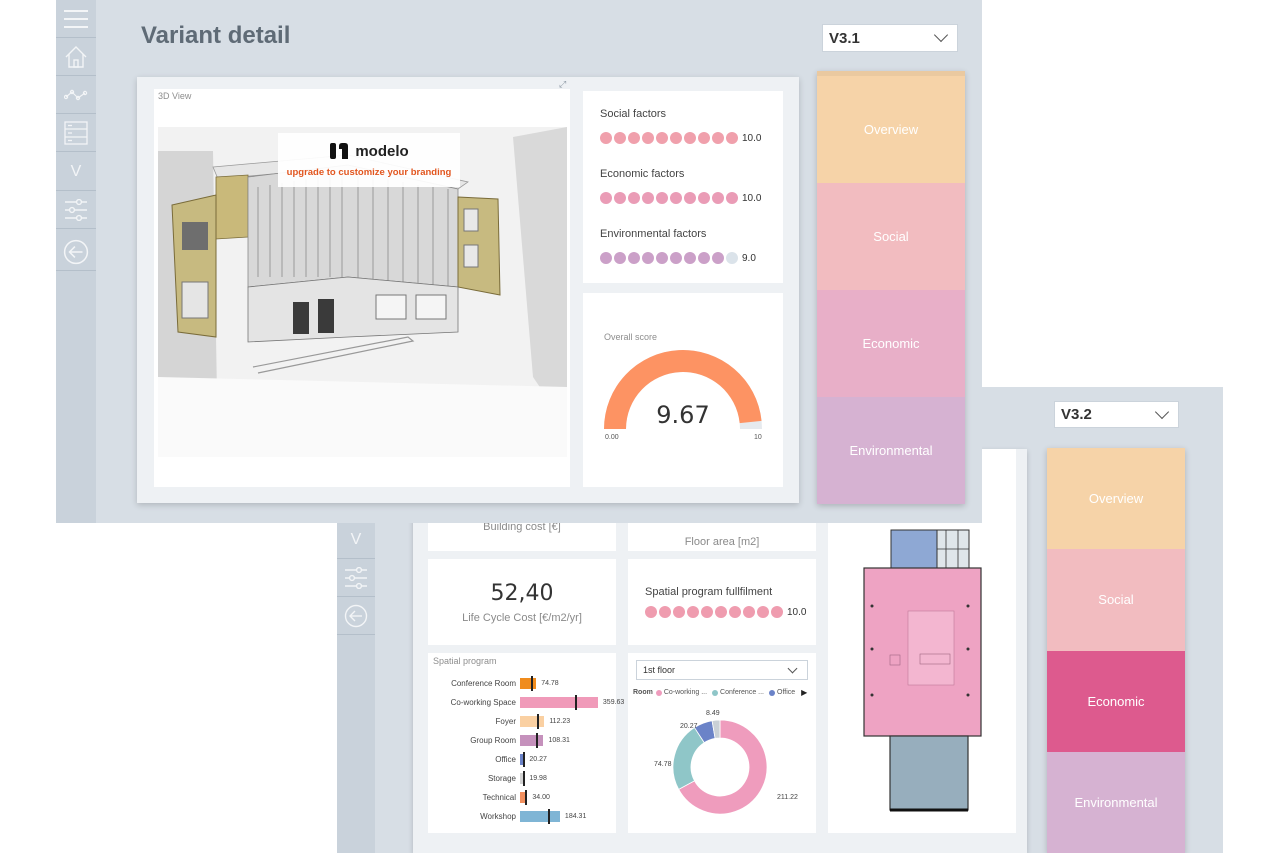  Describe the element at coordinates (538, 778) in the screenshot. I see `spatial-program-value: 19.98` at that location.